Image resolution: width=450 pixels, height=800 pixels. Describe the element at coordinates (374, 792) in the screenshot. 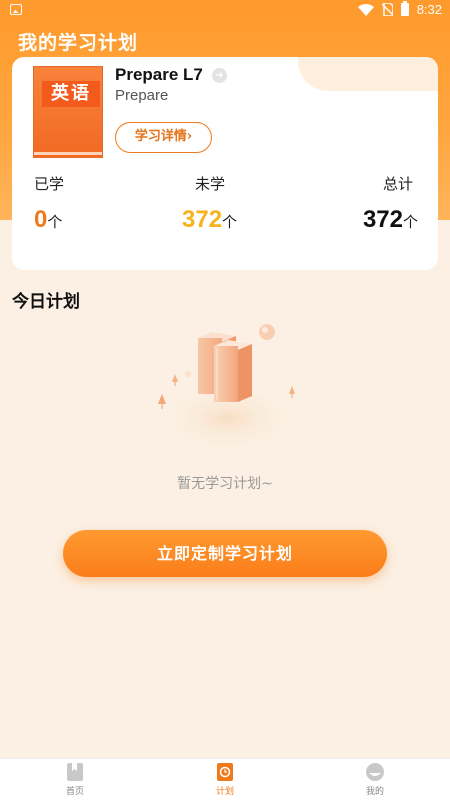

I see `nav-label: 我的` at that location.